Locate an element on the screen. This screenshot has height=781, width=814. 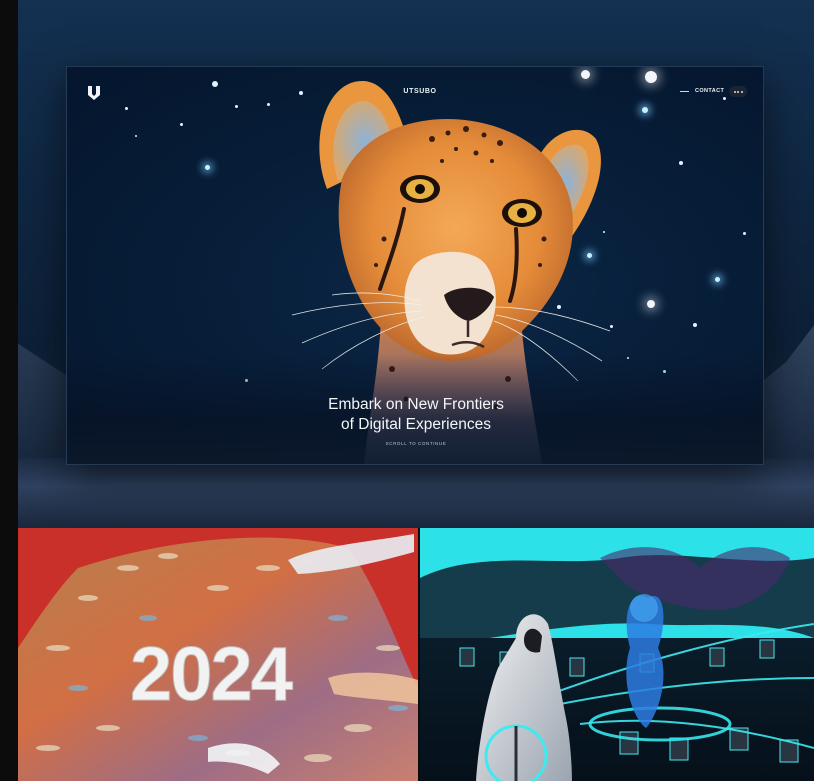
menu-button is located at coordinates (738, 91).